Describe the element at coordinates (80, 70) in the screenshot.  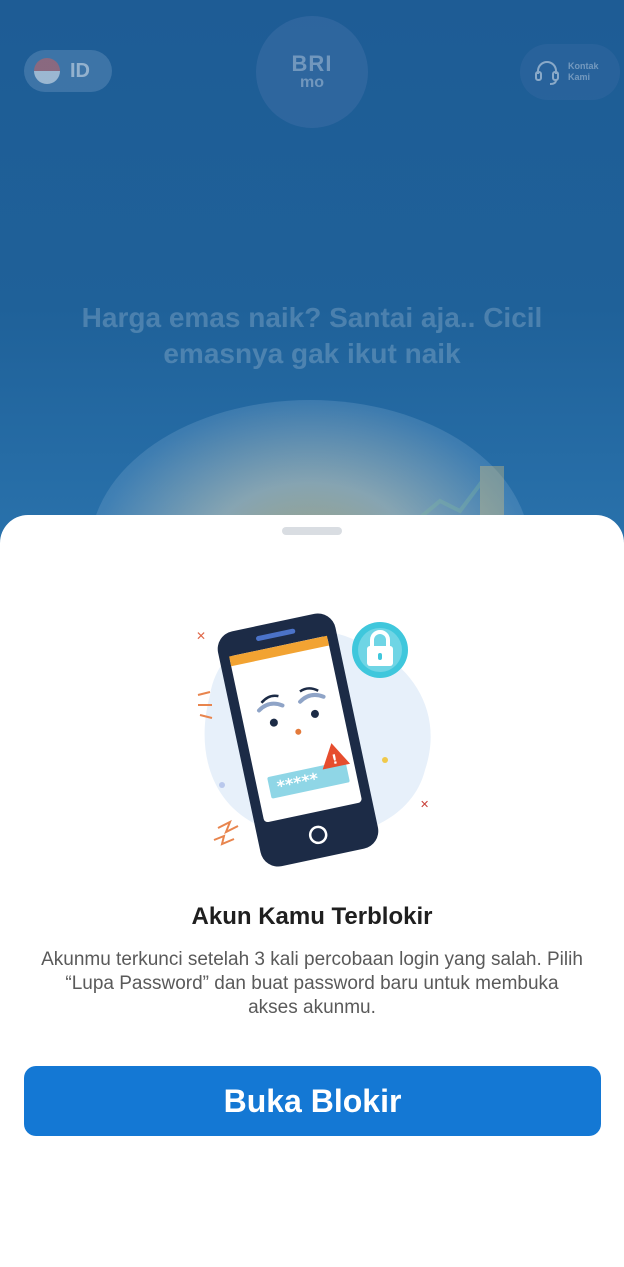
I see `language-code: ID` at that location.